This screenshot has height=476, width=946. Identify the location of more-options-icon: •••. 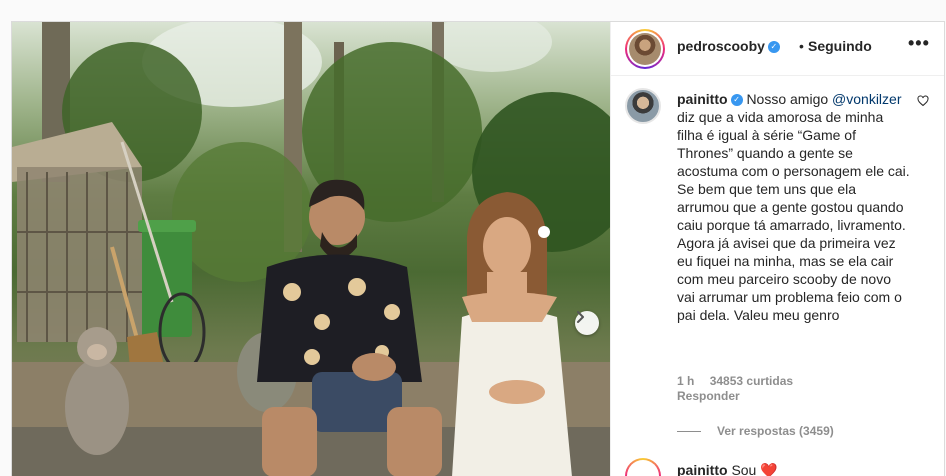
(919, 43).